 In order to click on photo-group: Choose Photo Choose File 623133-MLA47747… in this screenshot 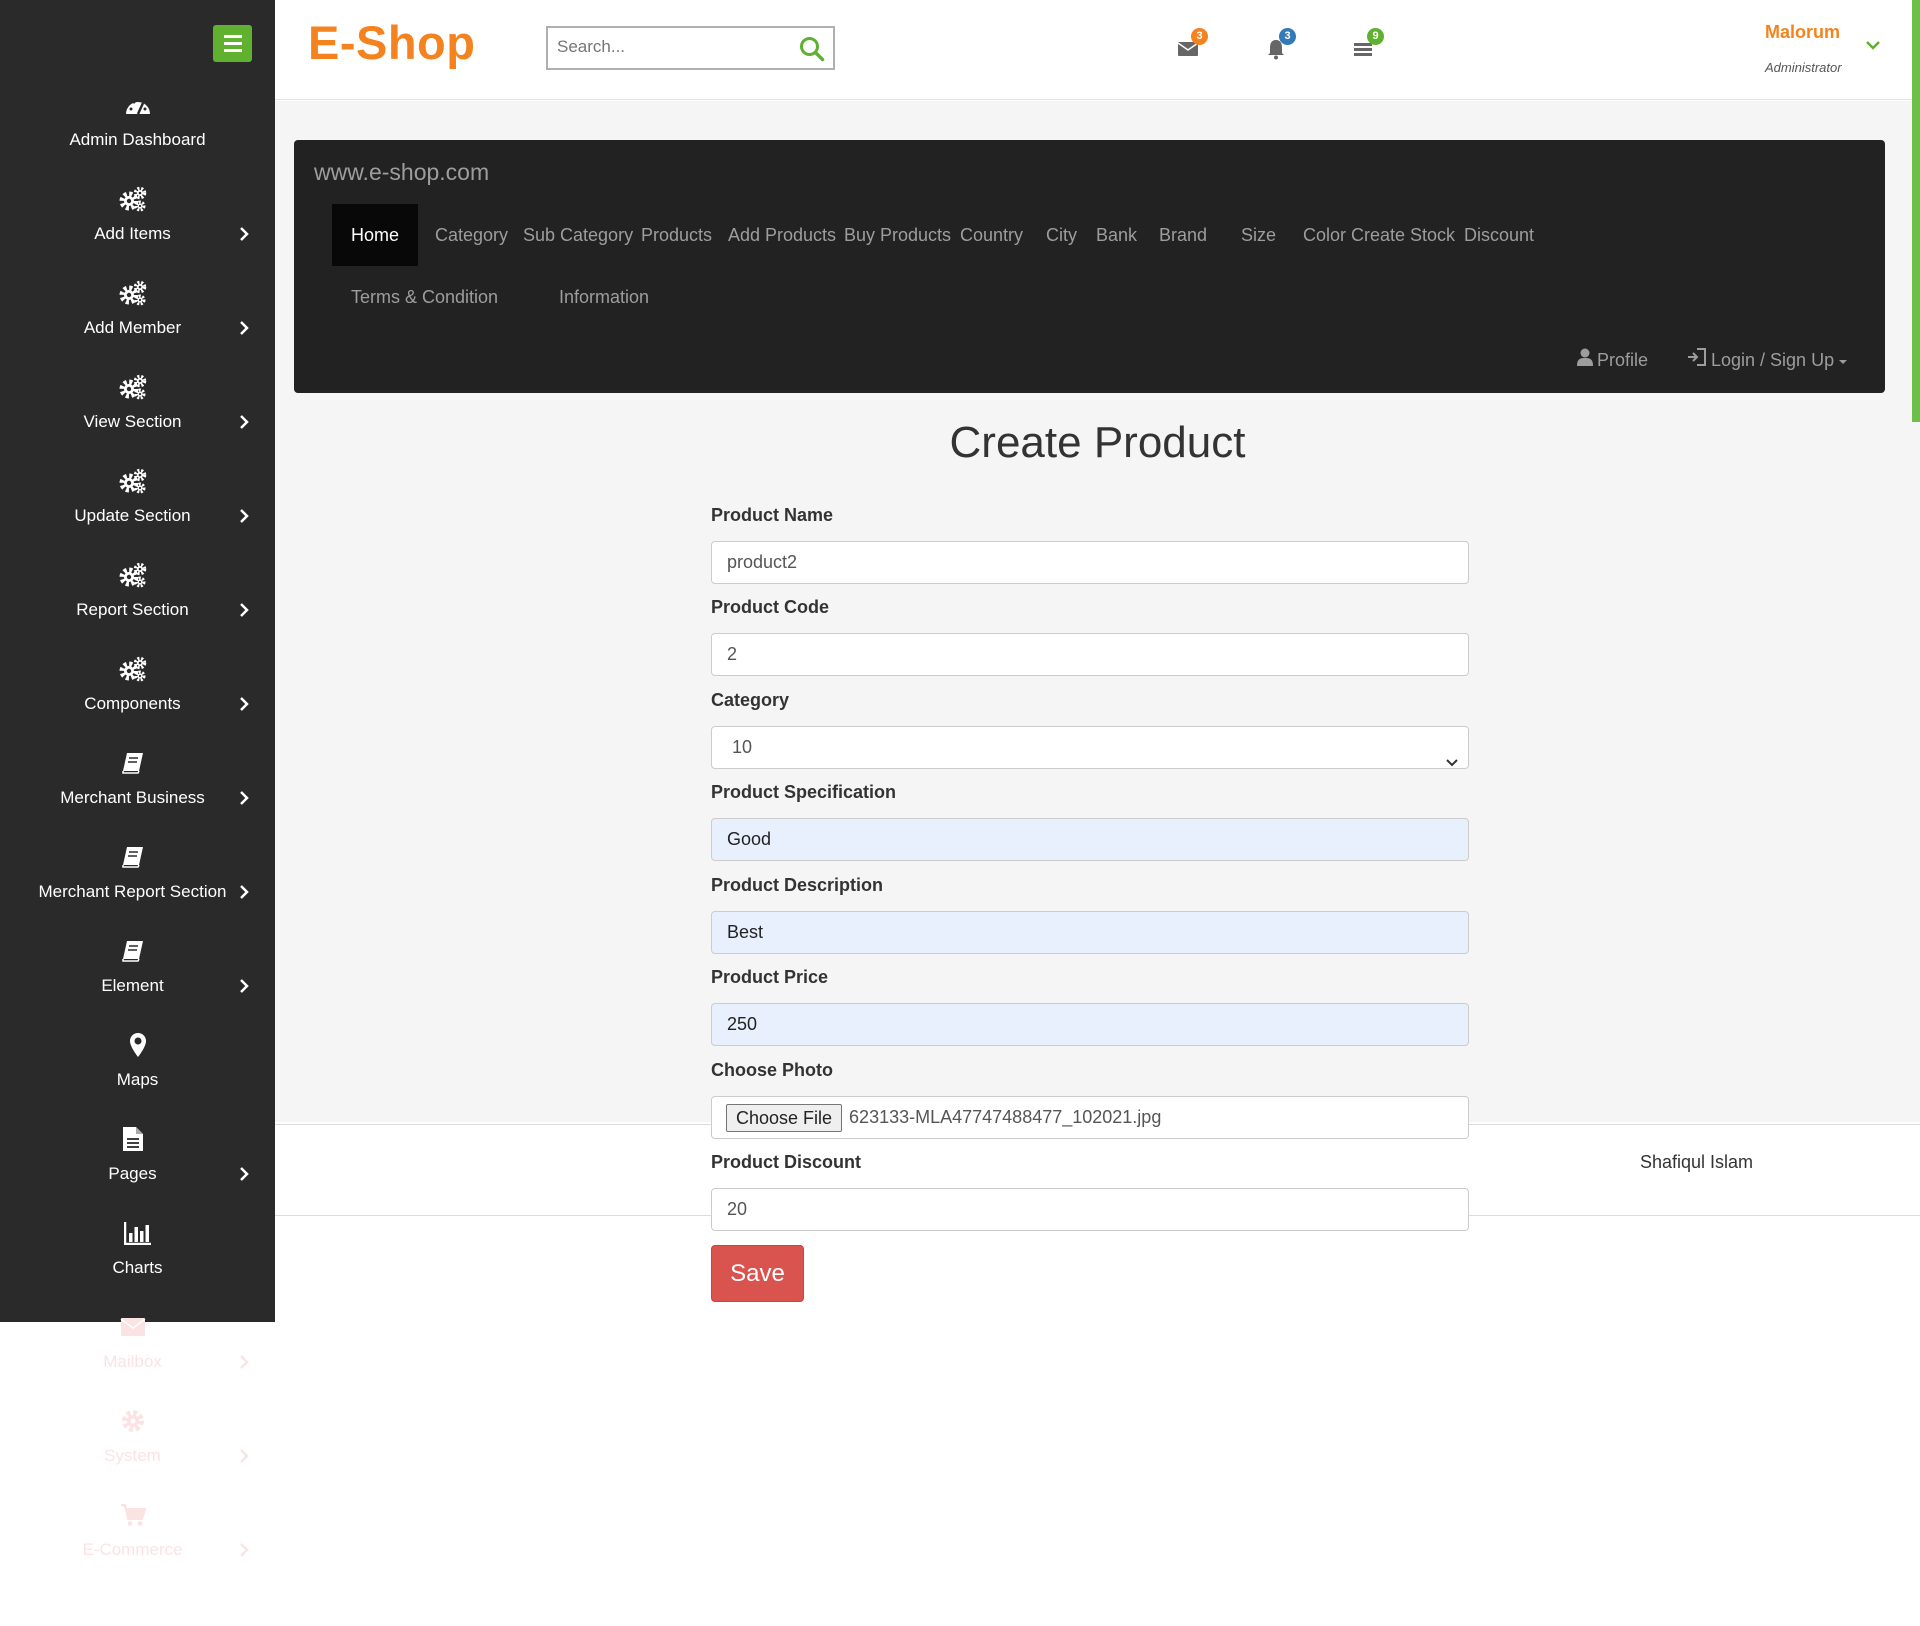, I will do `click(1090, 1099)`.